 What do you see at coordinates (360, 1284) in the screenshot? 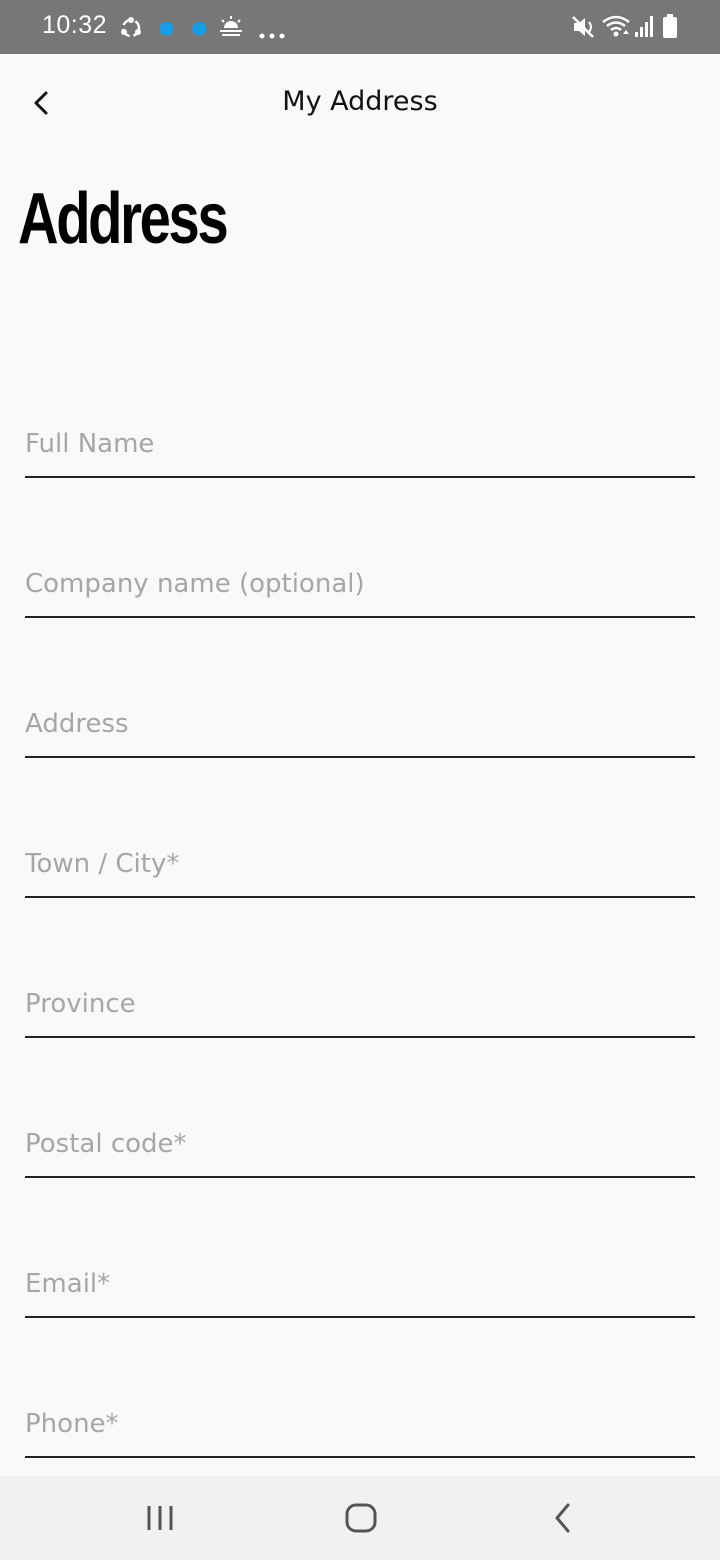
I see `email-input` at bounding box center [360, 1284].